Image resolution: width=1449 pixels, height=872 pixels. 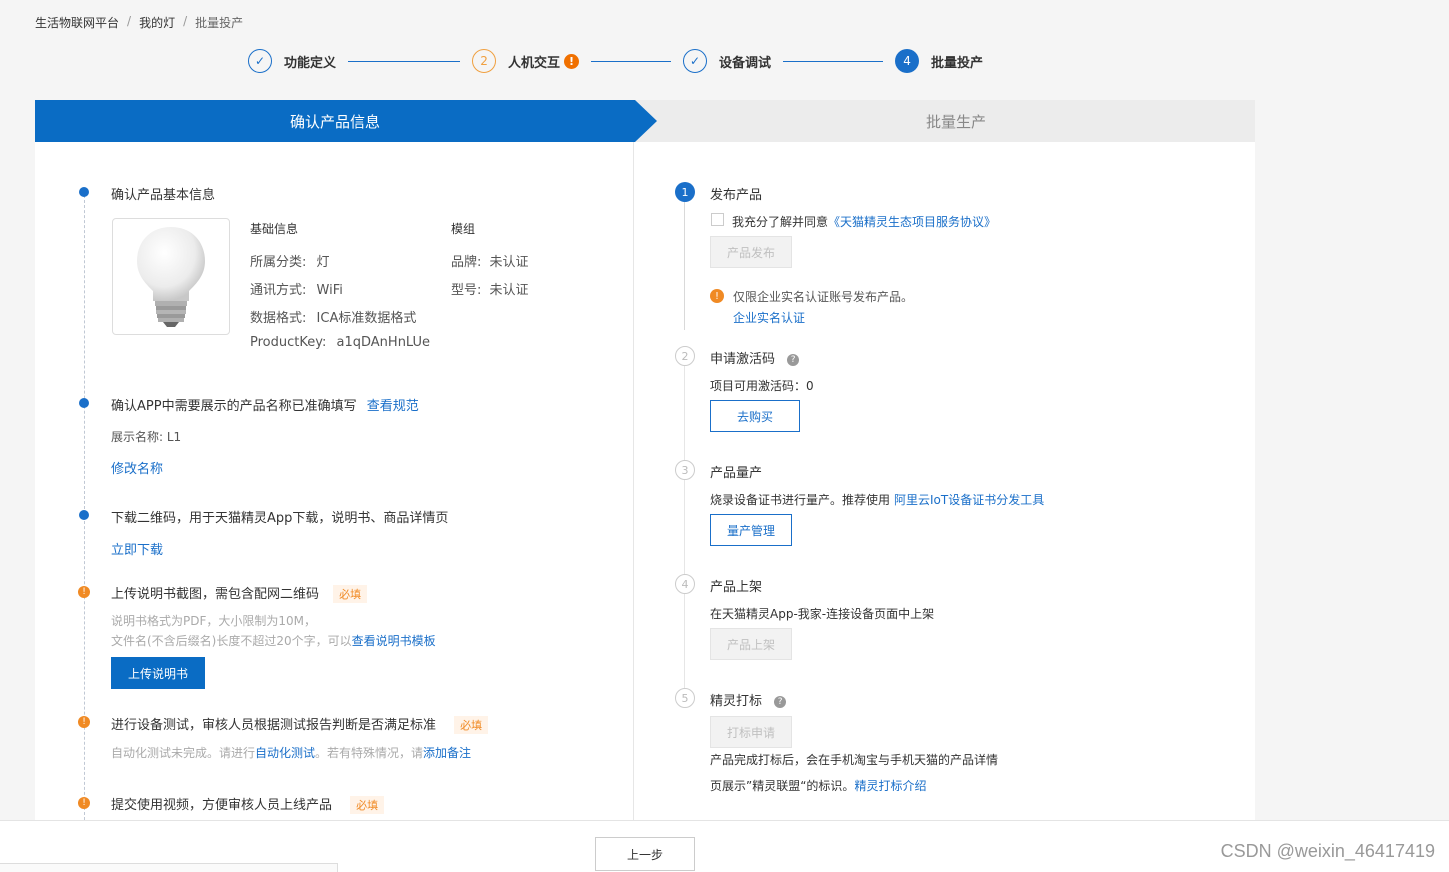 What do you see at coordinates (736, 195) in the screenshot?
I see `publish-product-title: 发布产品` at bounding box center [736, 195].